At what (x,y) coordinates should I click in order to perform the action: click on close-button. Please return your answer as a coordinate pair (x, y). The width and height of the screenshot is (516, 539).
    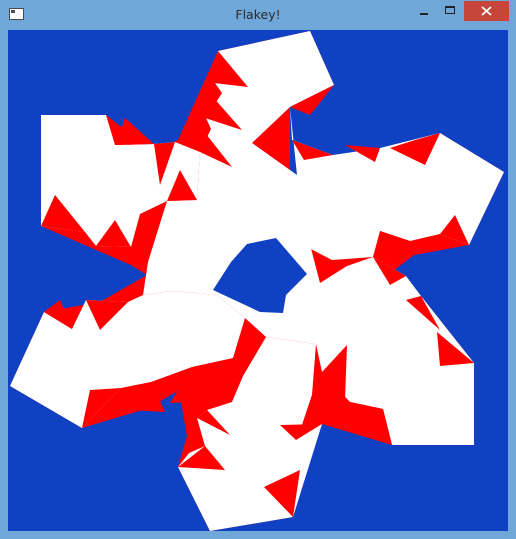
    Looking at the image, I should click on (486, 11).